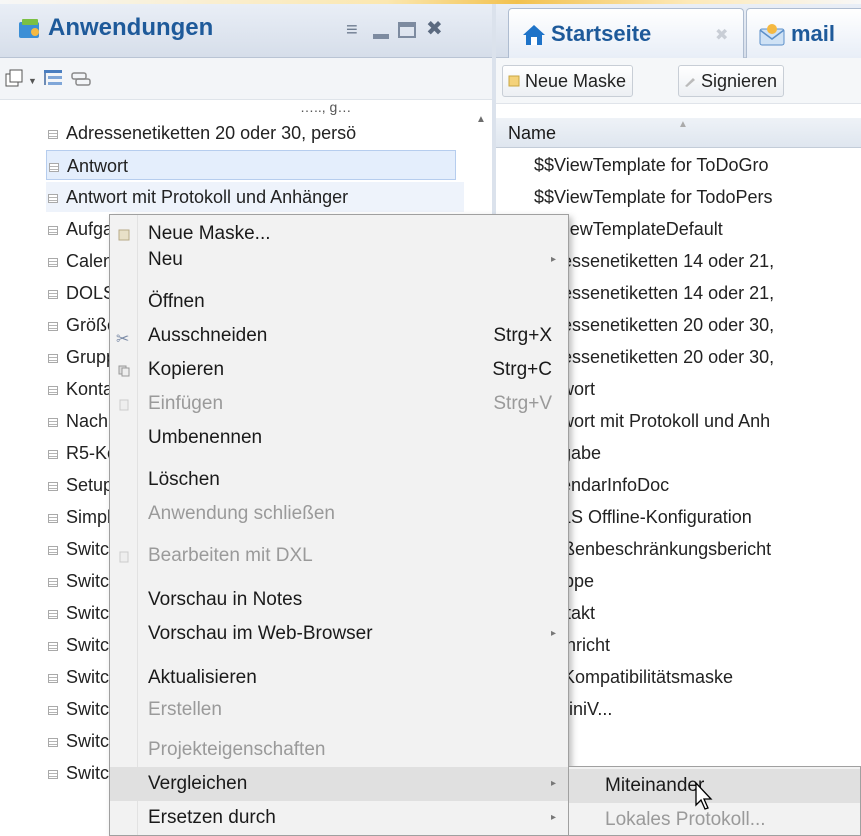 The width and height of the screenshot is (861, 836). What do you see at coordinates (339, 438) in the screenshot?
I see `menu-item-rename: Umbenennen` at bounding box center [339, 438].